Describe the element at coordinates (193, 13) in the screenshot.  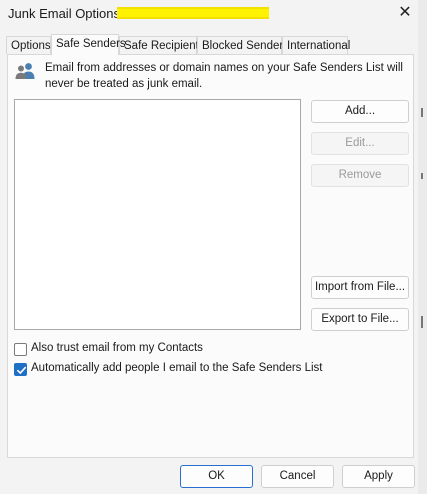
I see `redacted-account-name` at that location.